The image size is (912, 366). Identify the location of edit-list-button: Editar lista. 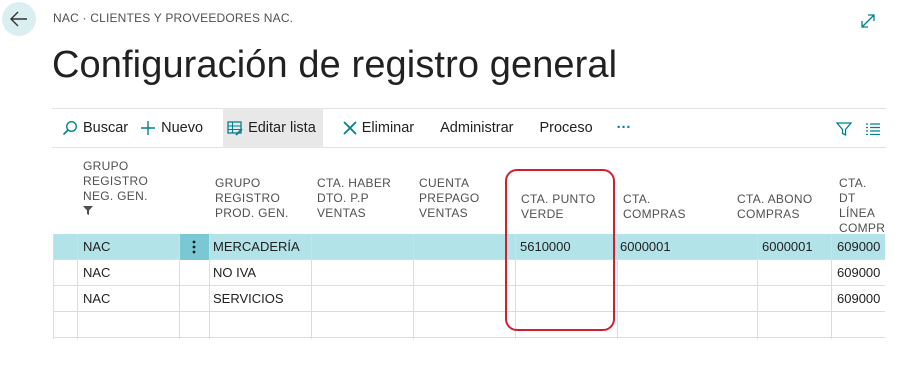
(273, 128).